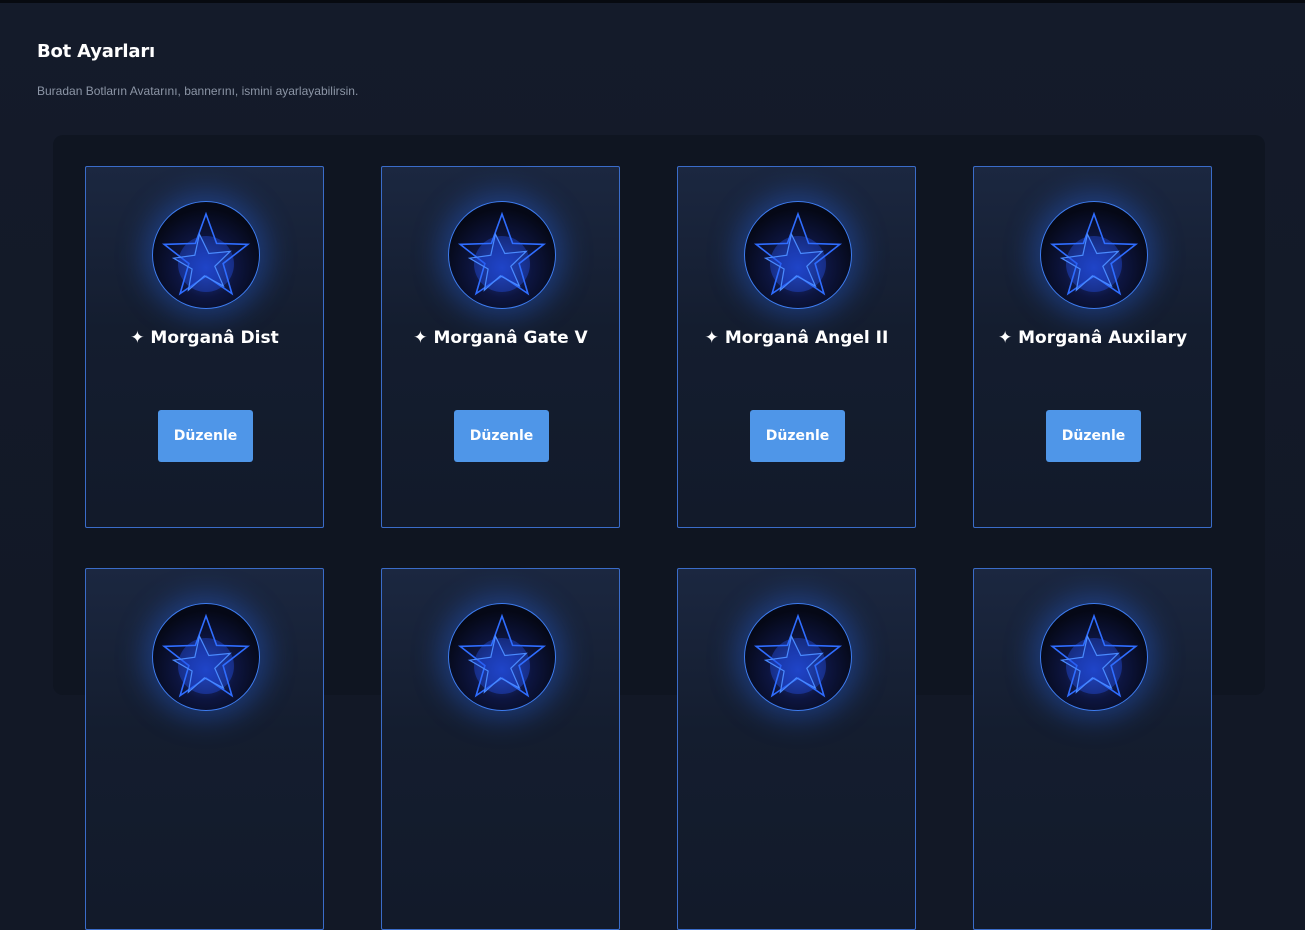 The height and width of the screenshot is (930, 1305). Describe the element at coordinates (1092, 338) in the screenshot. I see `bot-name: ✦ Morganâ Auxilary` at that location.